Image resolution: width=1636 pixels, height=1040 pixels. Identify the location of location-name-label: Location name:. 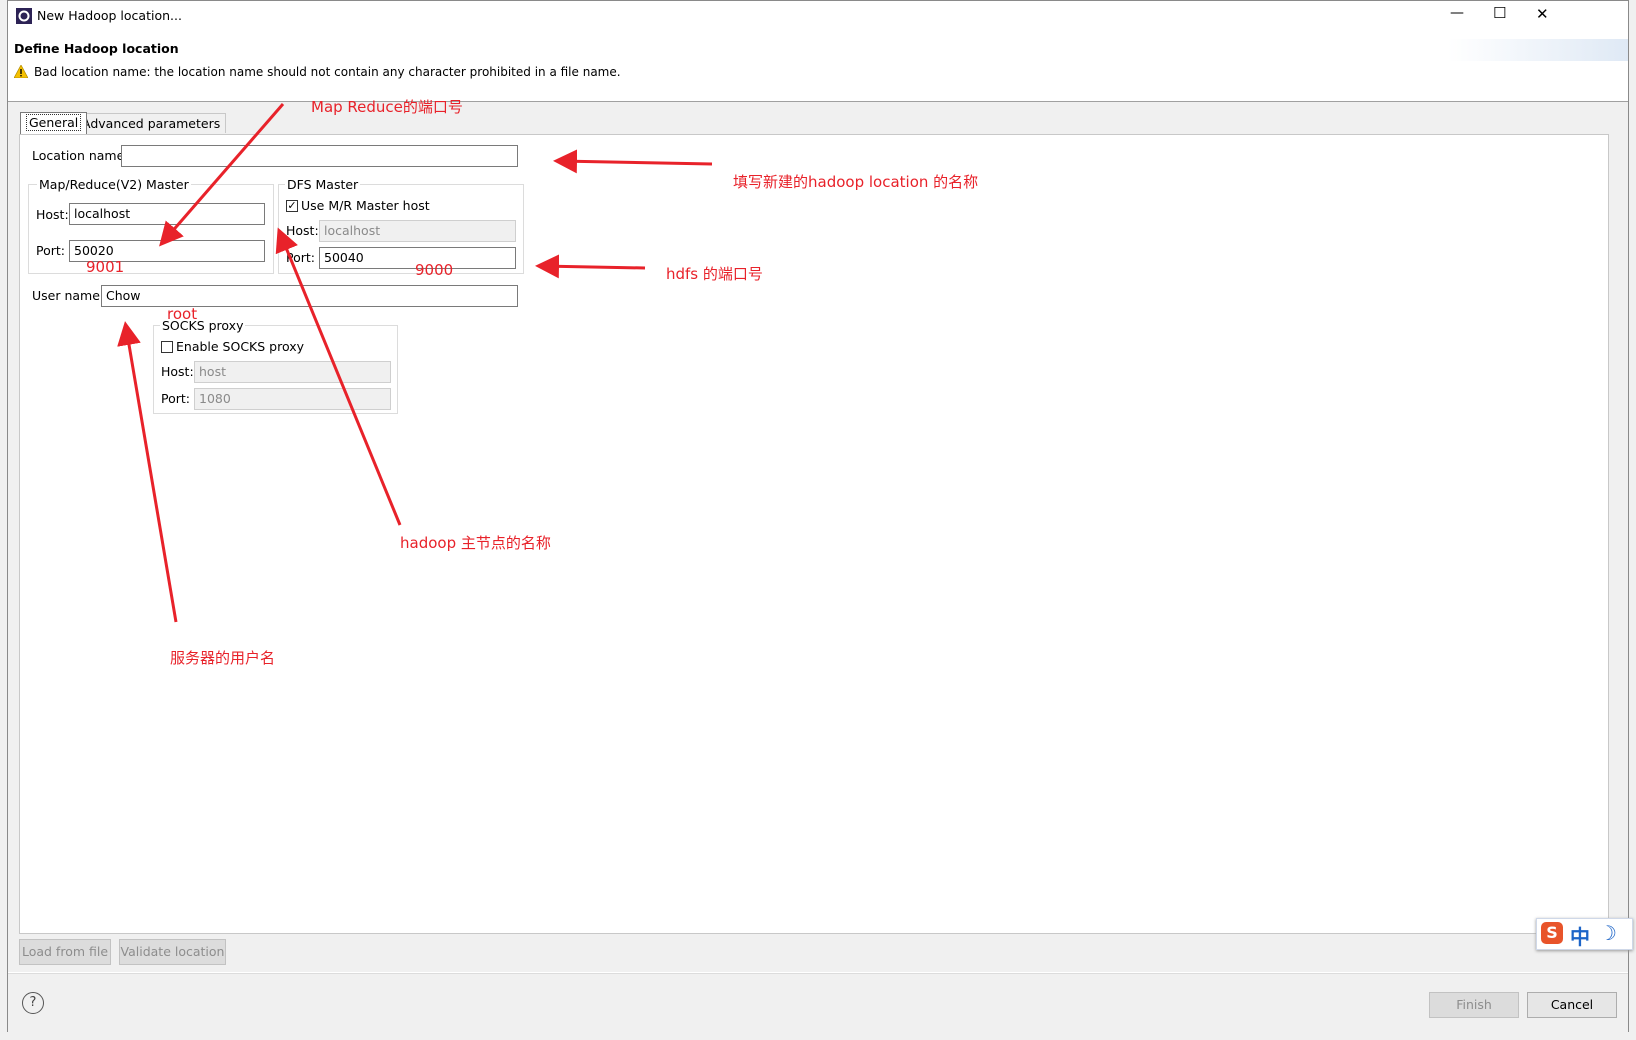
(80, 155).